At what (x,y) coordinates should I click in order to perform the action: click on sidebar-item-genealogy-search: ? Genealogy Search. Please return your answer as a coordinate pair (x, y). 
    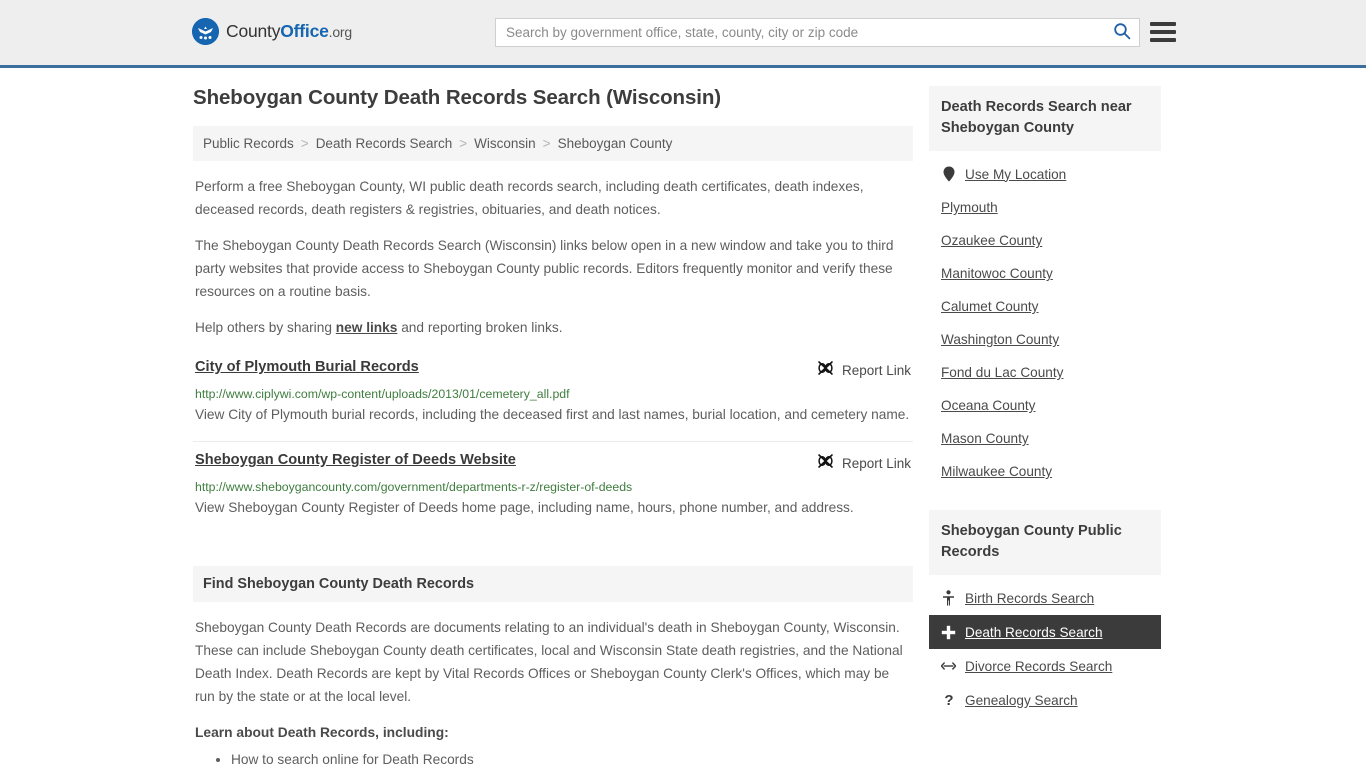
    Looking at the image, I should click on (1045, 700).